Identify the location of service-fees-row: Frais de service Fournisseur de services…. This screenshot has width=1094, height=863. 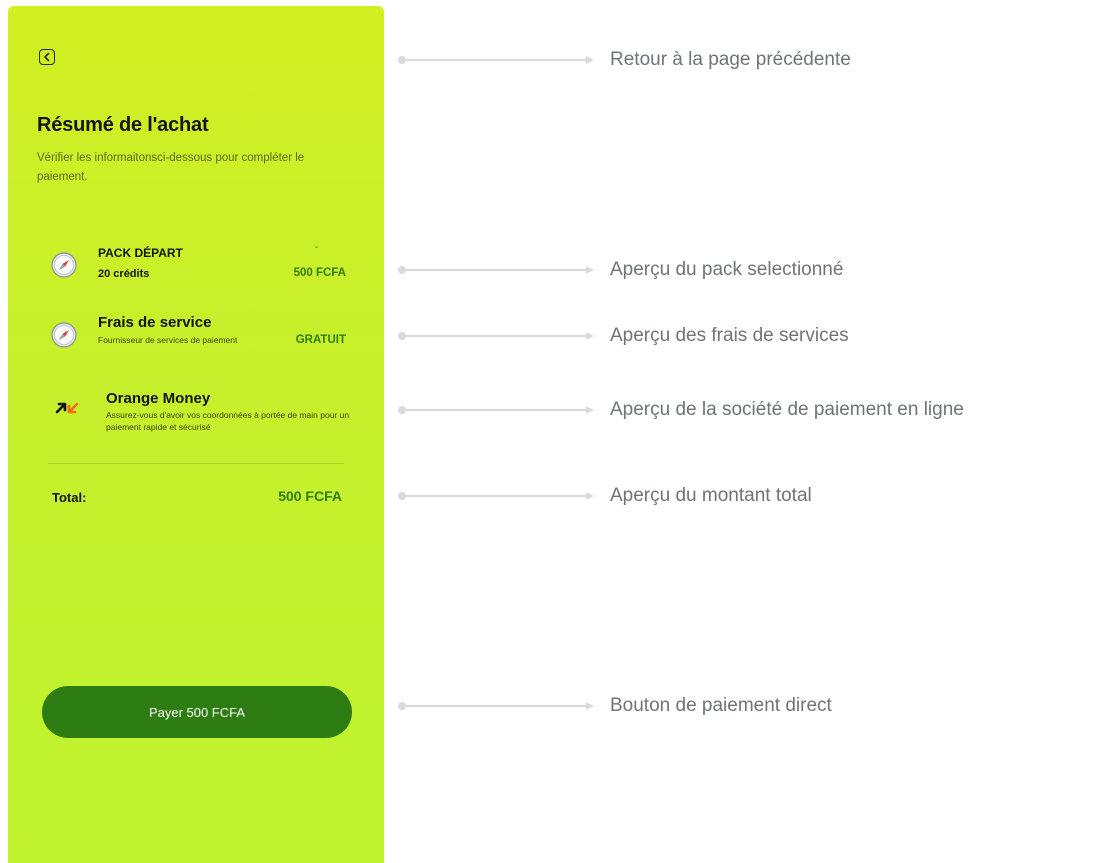
(196, 336).